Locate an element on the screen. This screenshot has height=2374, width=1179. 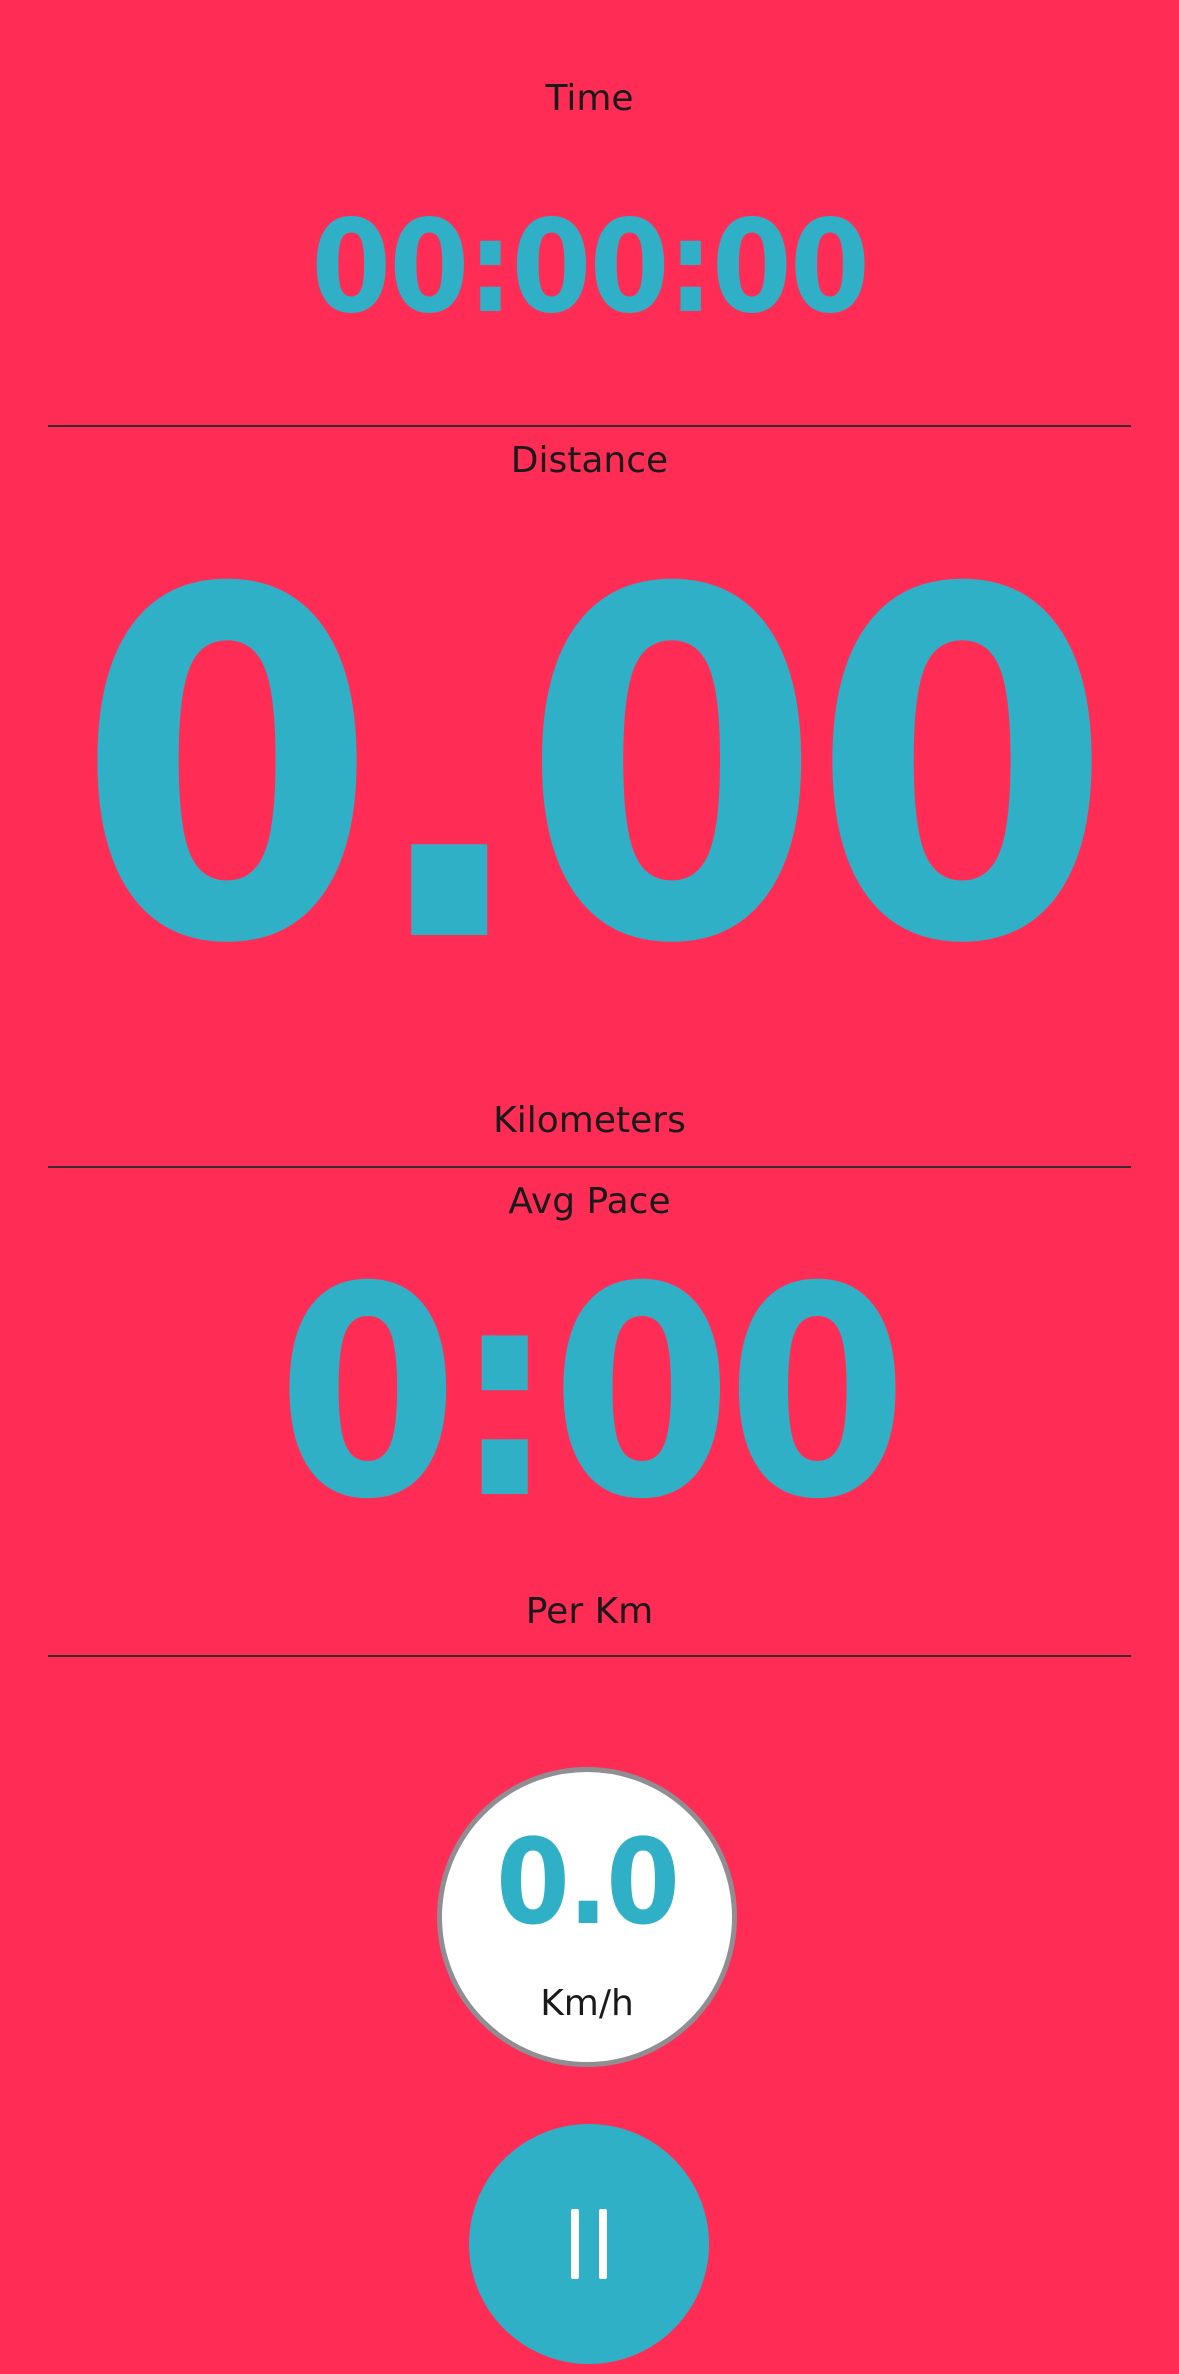
speed-gauge: 0.0 Km/h is located at coordinates (587, 1917).